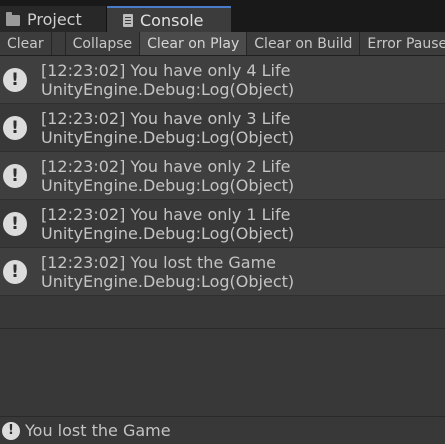  Describe the element at coordinates (172, 20) in the screenshot. I see `tab-console-label: Console` at that location.